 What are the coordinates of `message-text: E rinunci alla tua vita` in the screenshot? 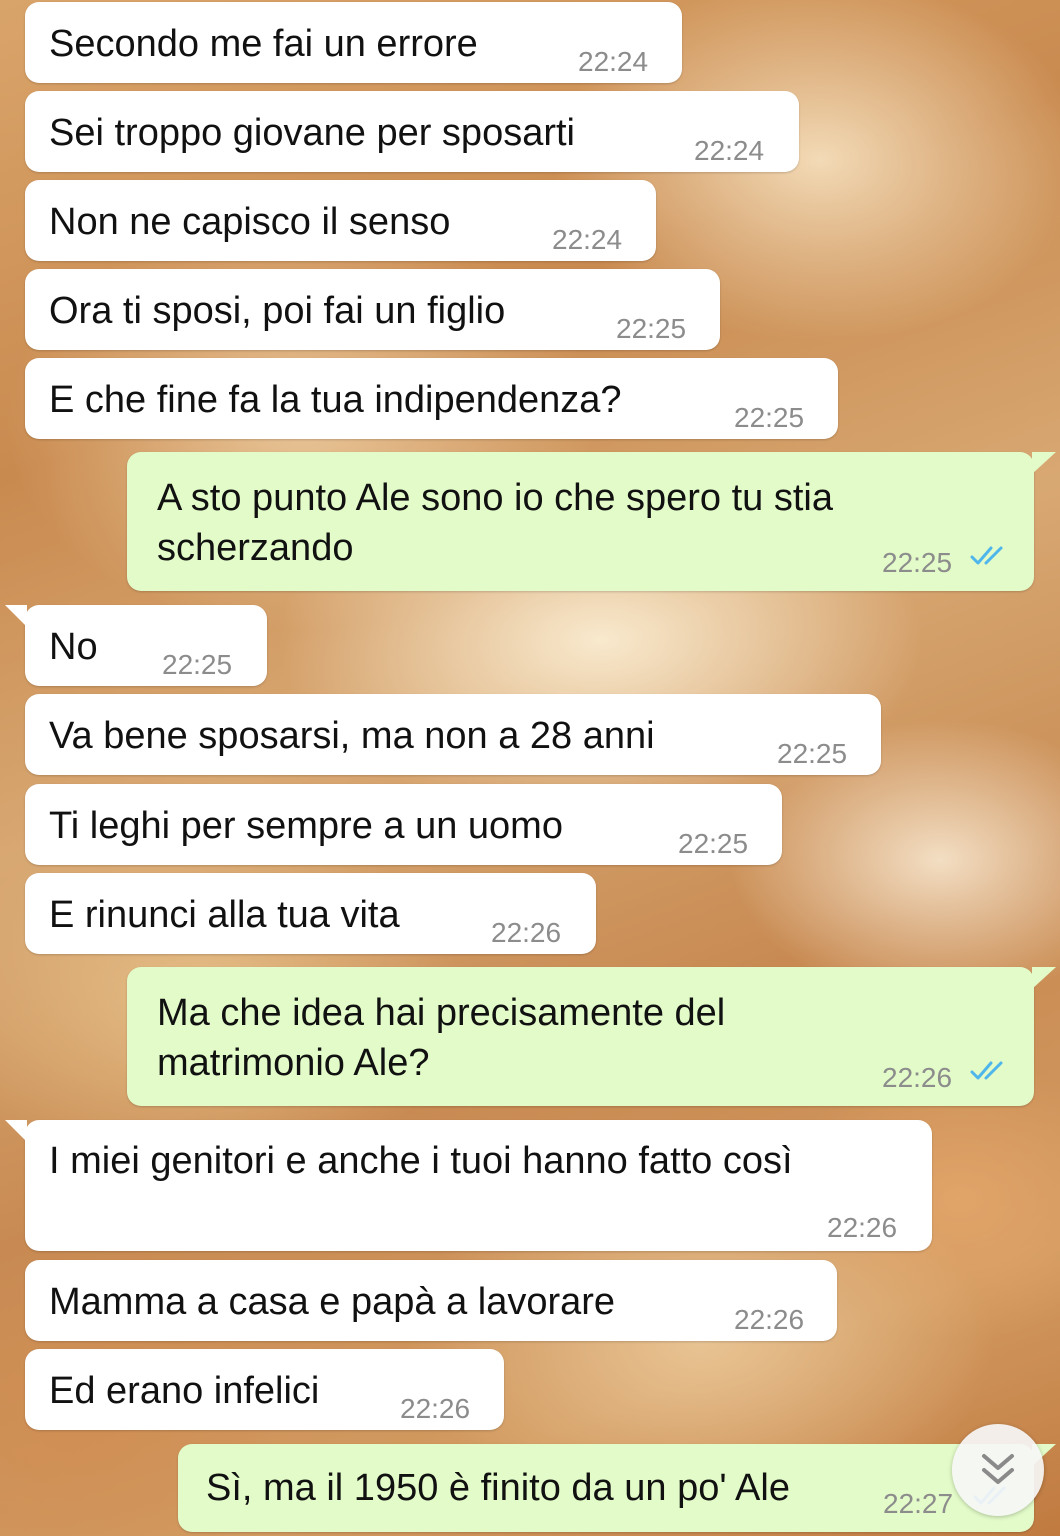 It's located at (224, 915).